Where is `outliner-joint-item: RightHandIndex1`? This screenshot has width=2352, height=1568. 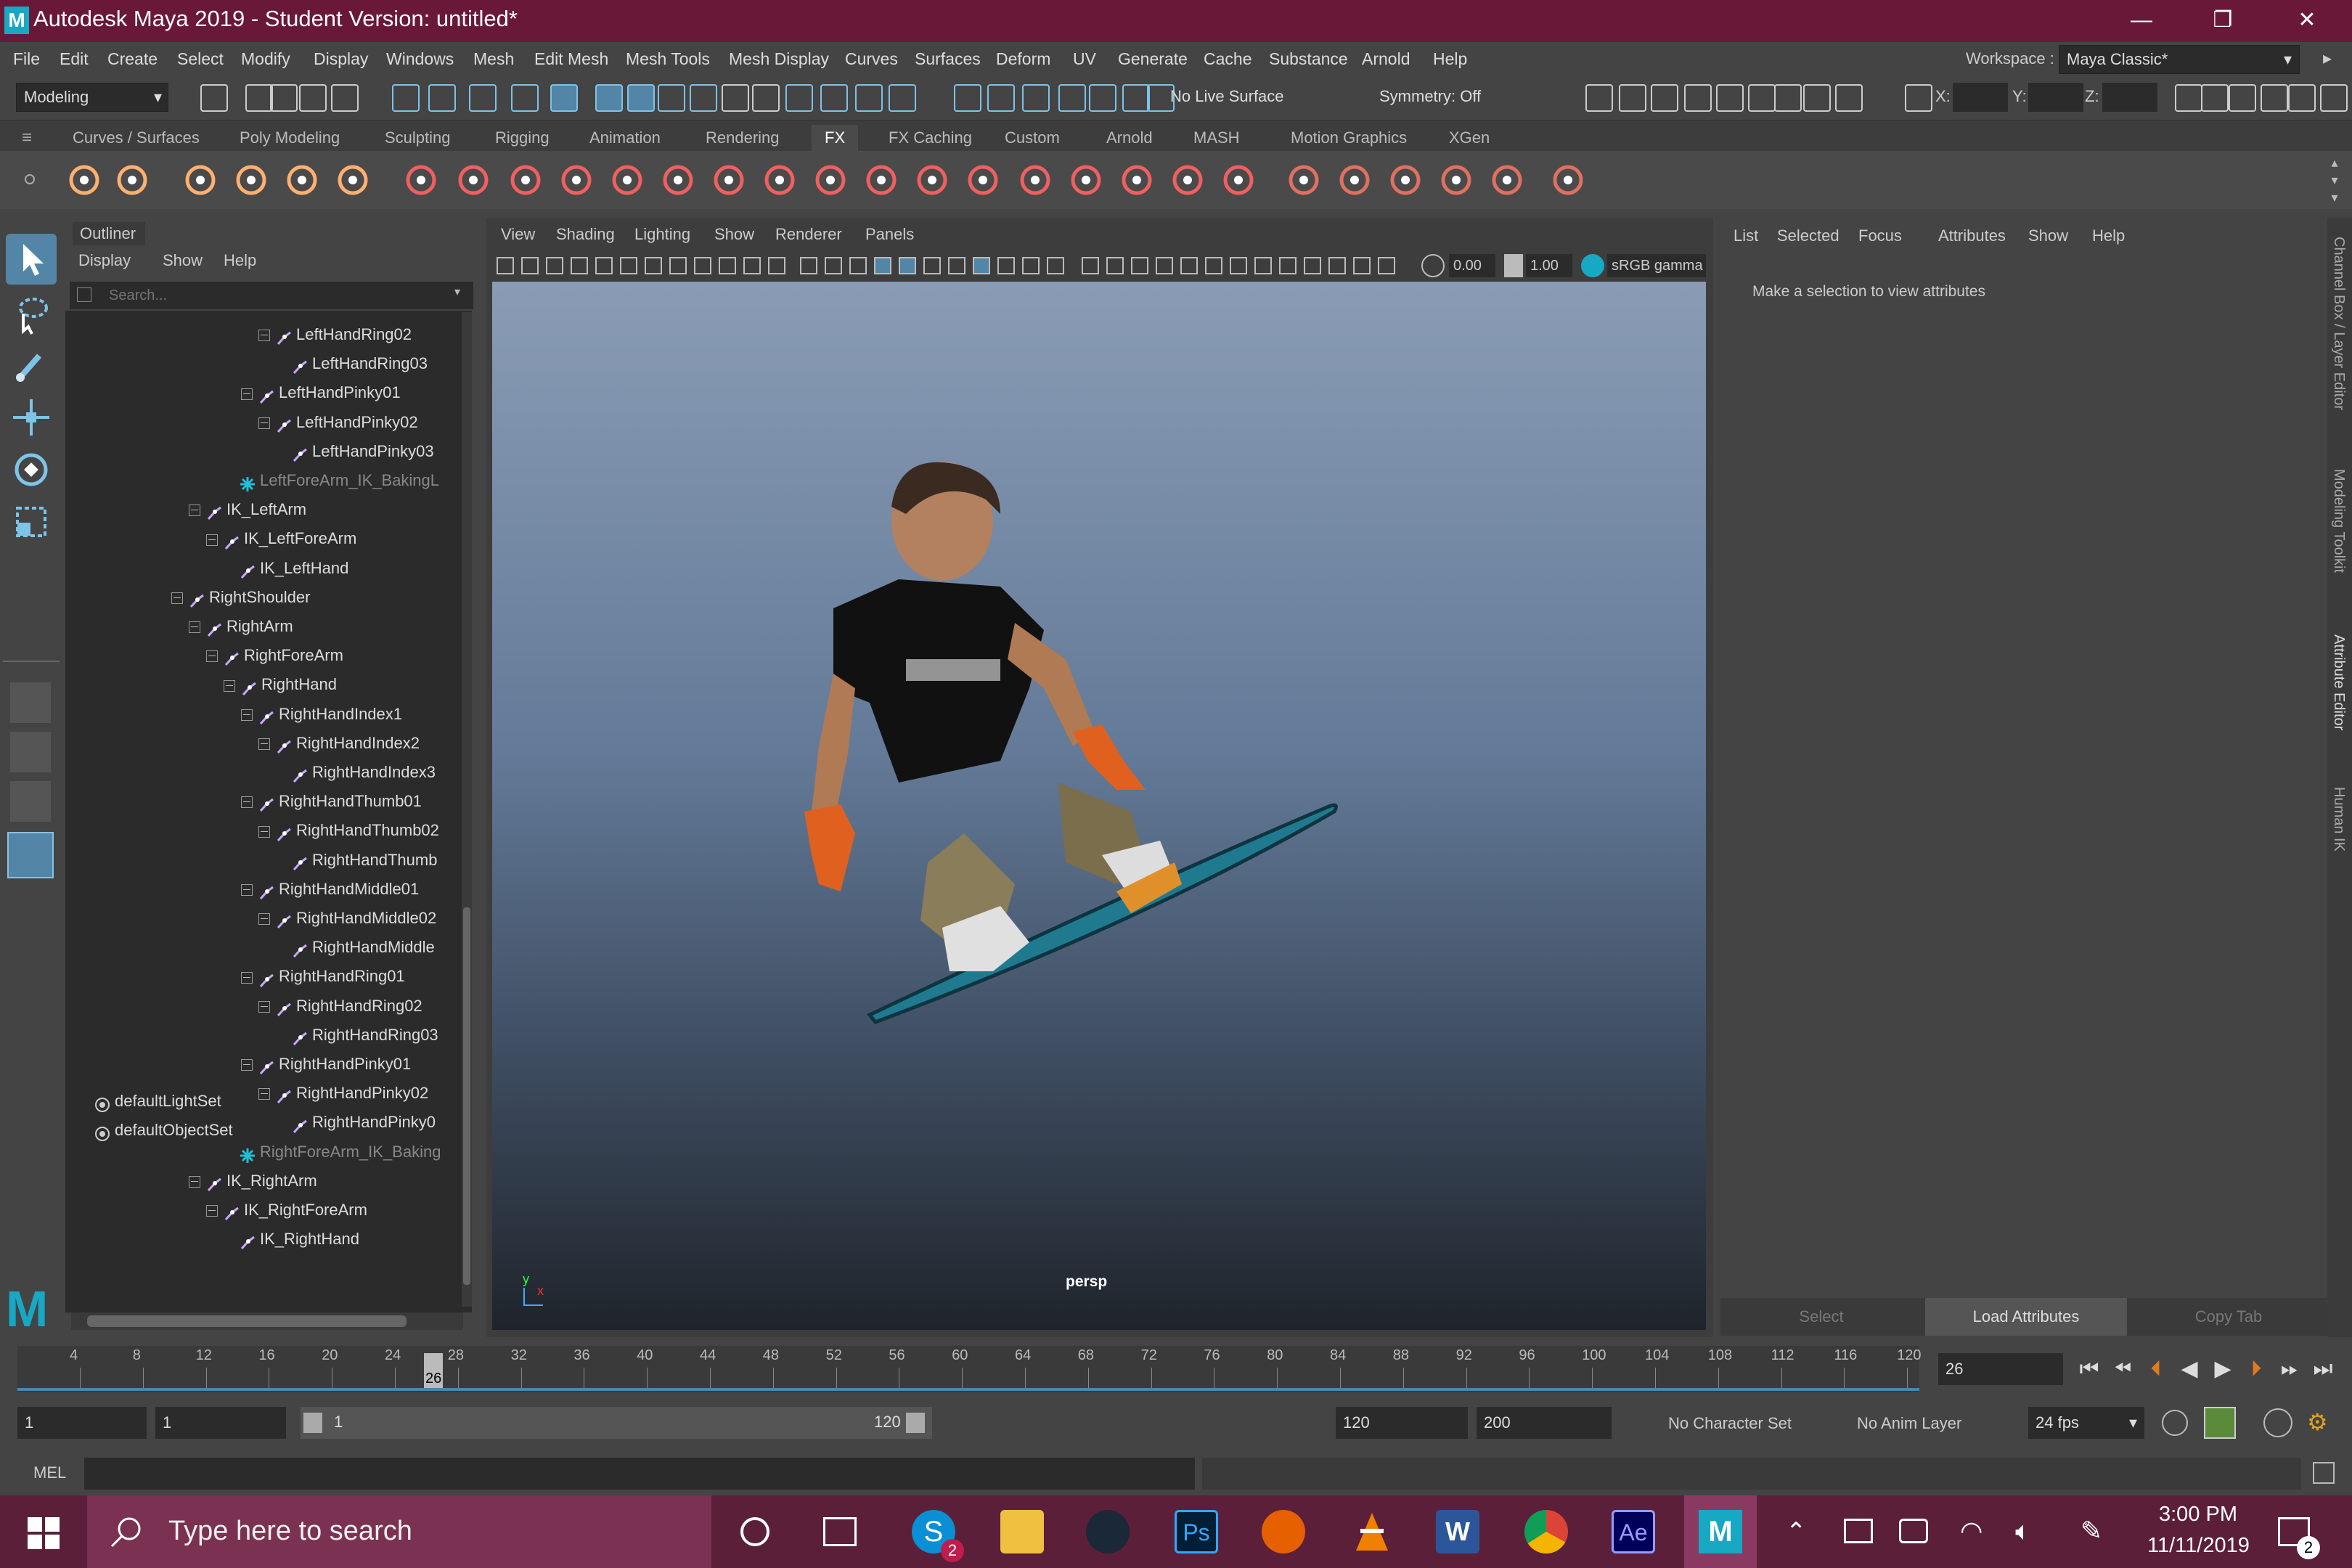
outliner-joint-item: RightHandIndex1 is located at coordinates (322, 715).